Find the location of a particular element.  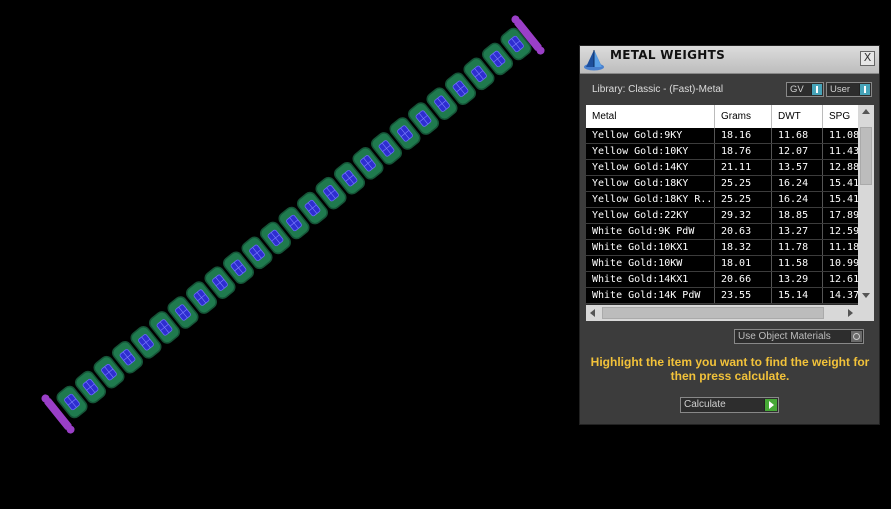

table-row: White Gold:9K PdW 20.63 13.27 12.59 is located at coordinates (722, 232).